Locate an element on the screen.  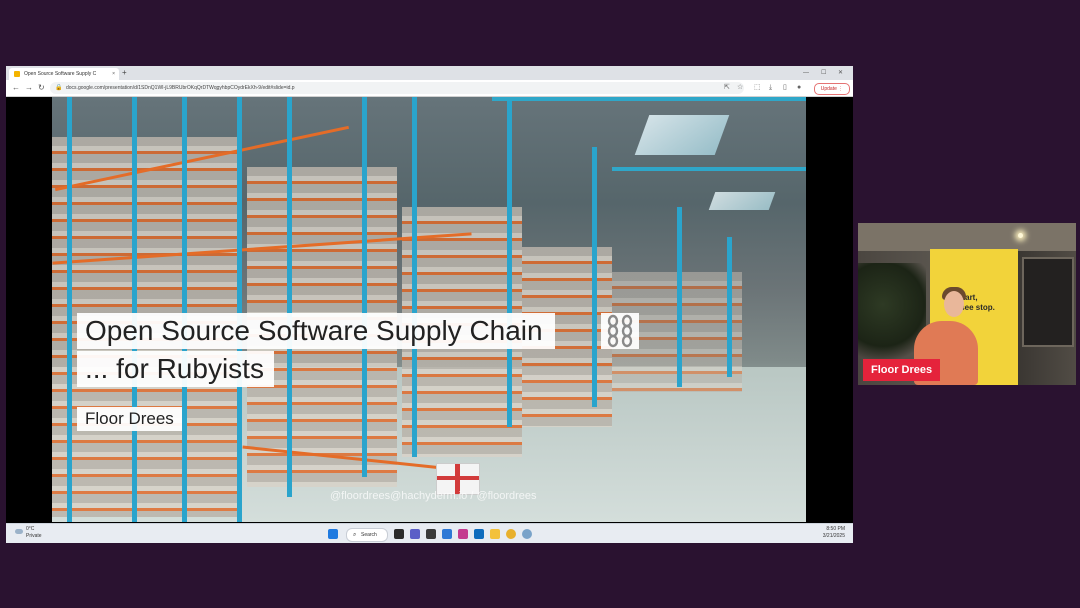
back-icon: ← is located at coordinates (16, 88).